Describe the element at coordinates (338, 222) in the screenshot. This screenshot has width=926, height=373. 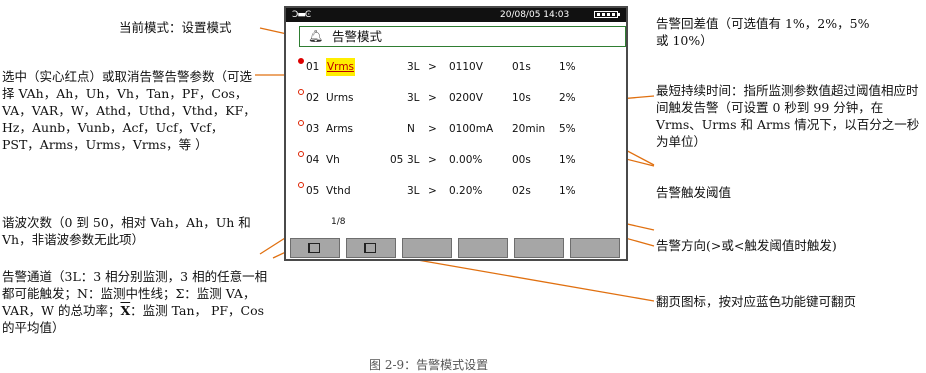
I see `page-indicator: 1/8` at that location.